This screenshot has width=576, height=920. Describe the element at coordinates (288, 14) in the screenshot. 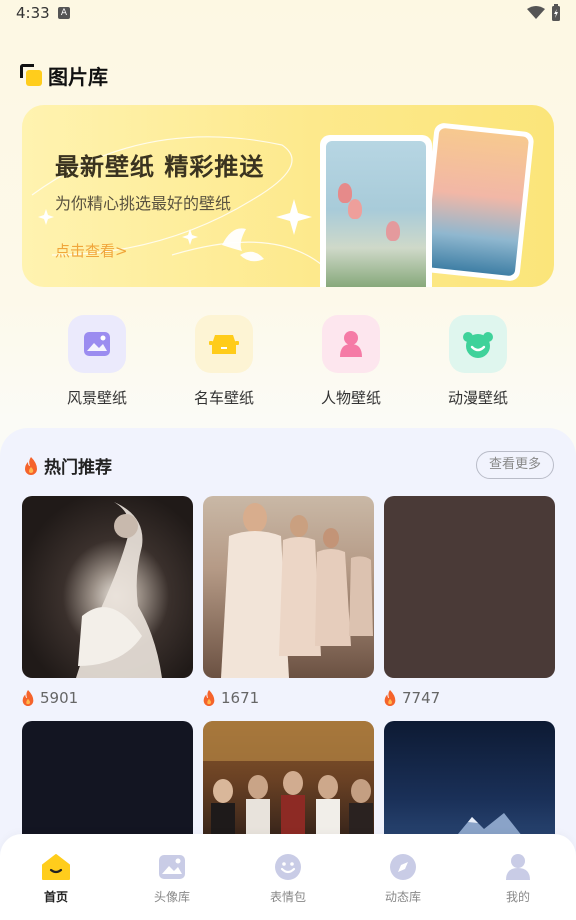

I see `status-bar: 4:33 A` at that location.